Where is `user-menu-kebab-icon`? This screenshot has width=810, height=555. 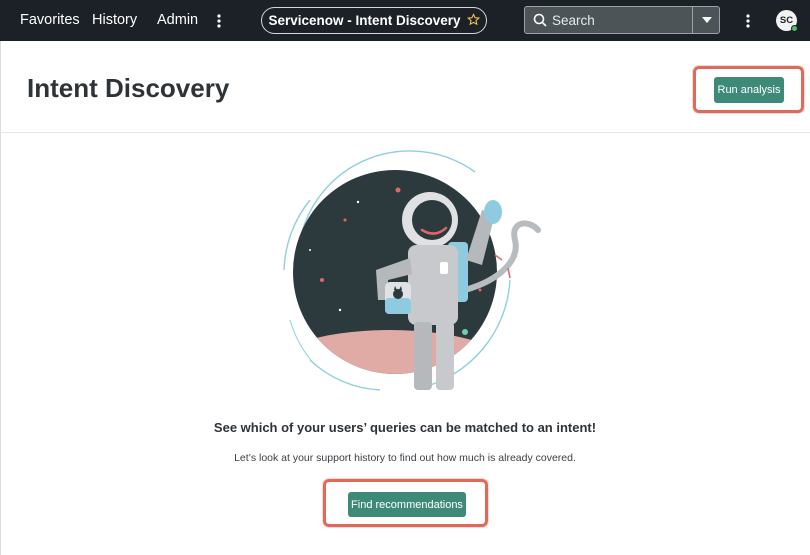
user-menu-kebab-icon is located at coordinates (748, 20).